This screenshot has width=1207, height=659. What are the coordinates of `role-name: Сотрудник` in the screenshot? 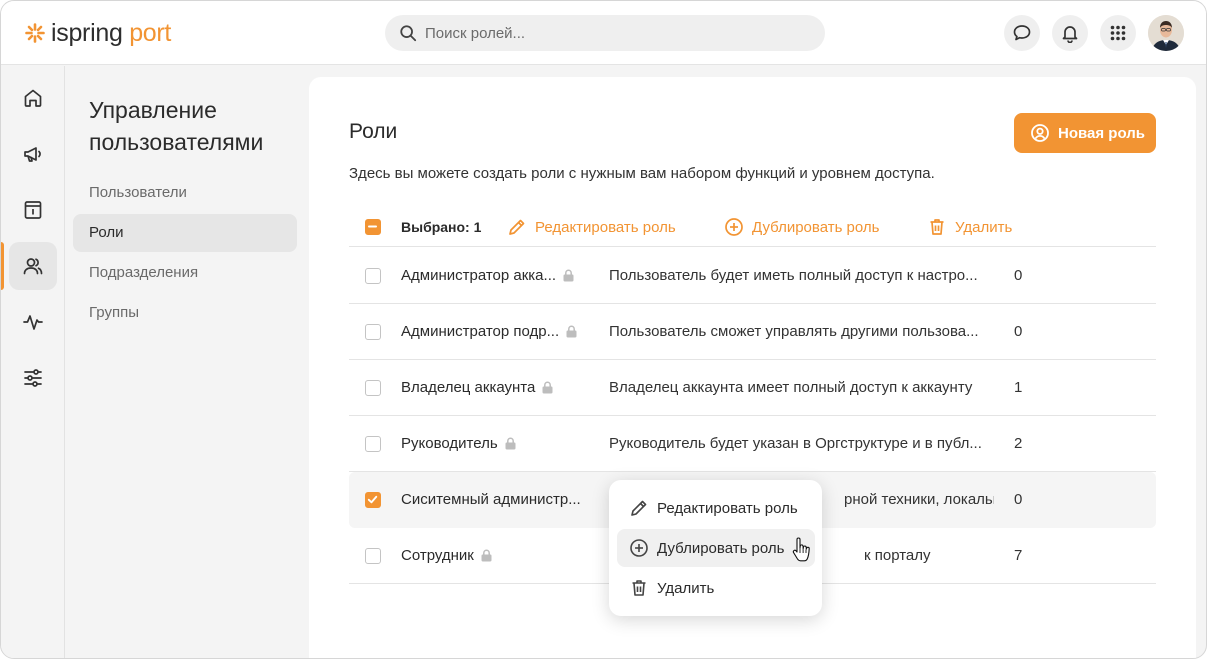 It's located at (447, 555).